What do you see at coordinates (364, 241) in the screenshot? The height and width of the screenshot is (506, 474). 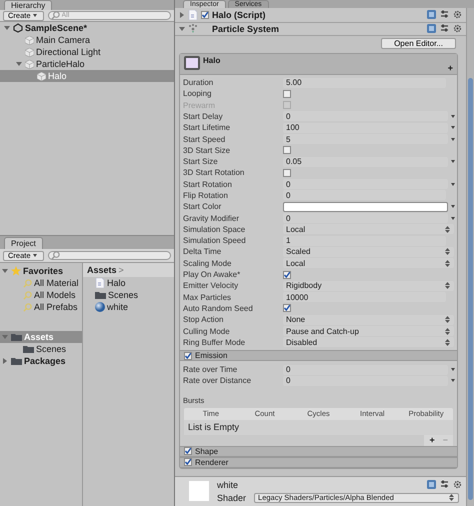 I see `number-field: 1` at bounding box center [364, 241].